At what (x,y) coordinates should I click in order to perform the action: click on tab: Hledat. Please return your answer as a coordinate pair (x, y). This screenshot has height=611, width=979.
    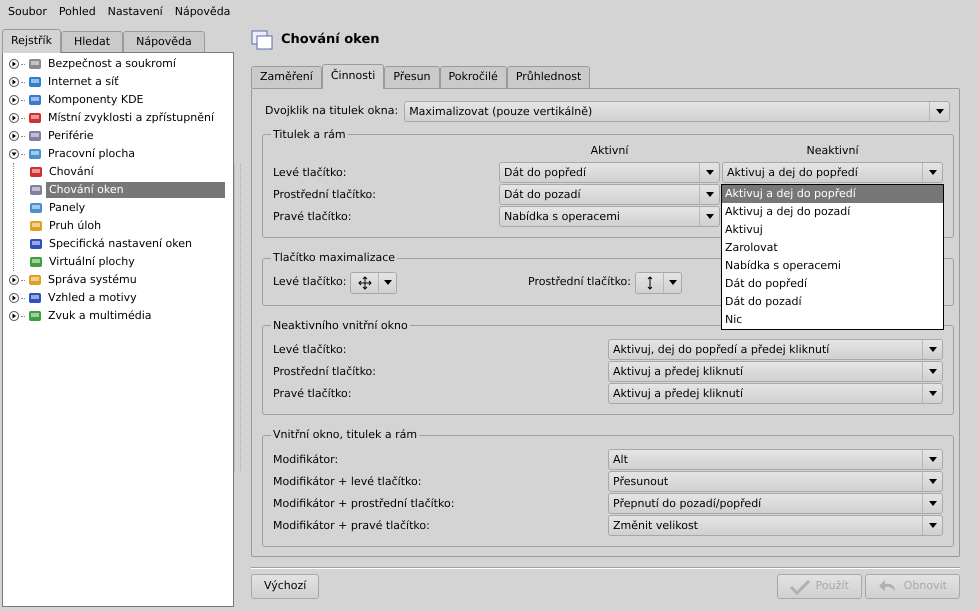
    Looking at the image, I should click on (92, 41).